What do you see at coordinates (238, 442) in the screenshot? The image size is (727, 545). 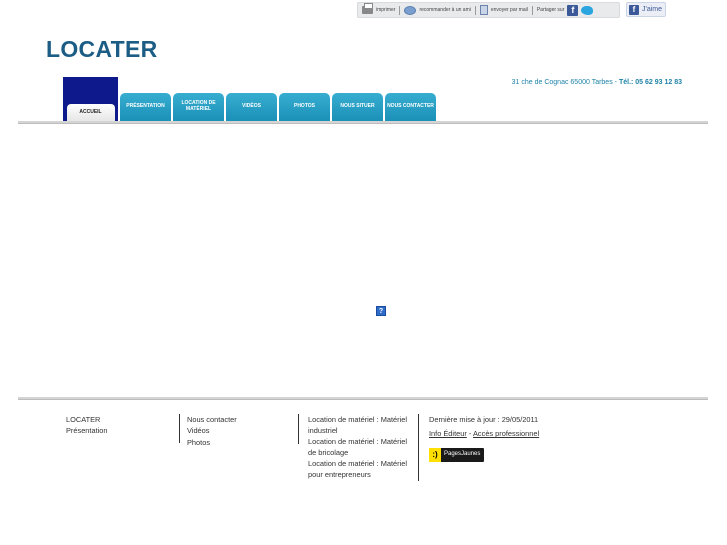 I see `footer-link-photos: Photos` at bounding box center [238, 442].